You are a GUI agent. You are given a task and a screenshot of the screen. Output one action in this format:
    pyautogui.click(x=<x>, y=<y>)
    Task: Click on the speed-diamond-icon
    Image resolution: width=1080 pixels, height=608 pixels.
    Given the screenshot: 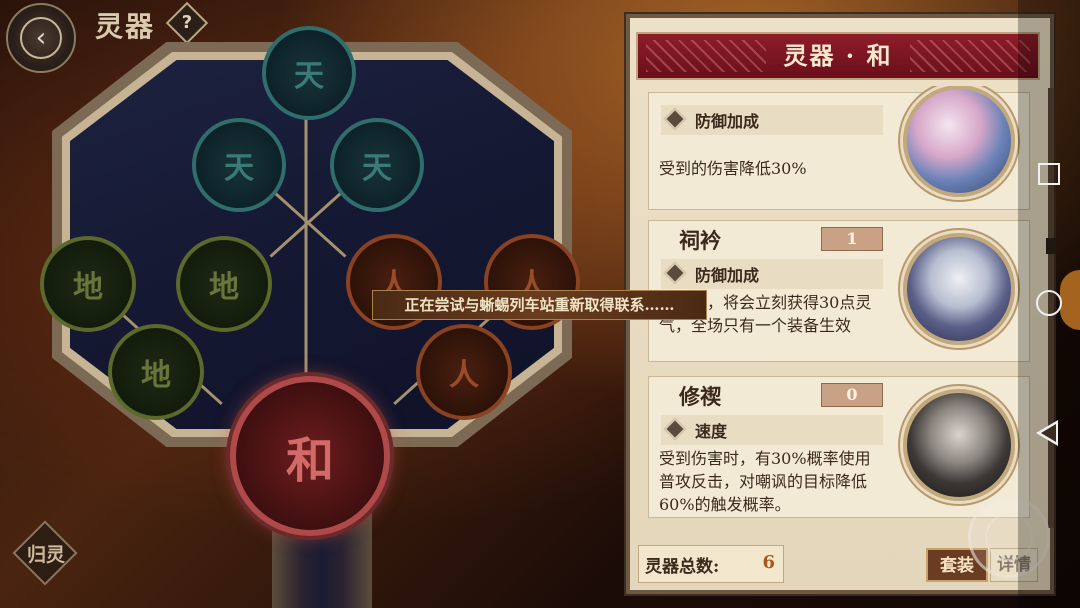 What is the action you would take?
    pyautogui.click(x=675, y=429)
    